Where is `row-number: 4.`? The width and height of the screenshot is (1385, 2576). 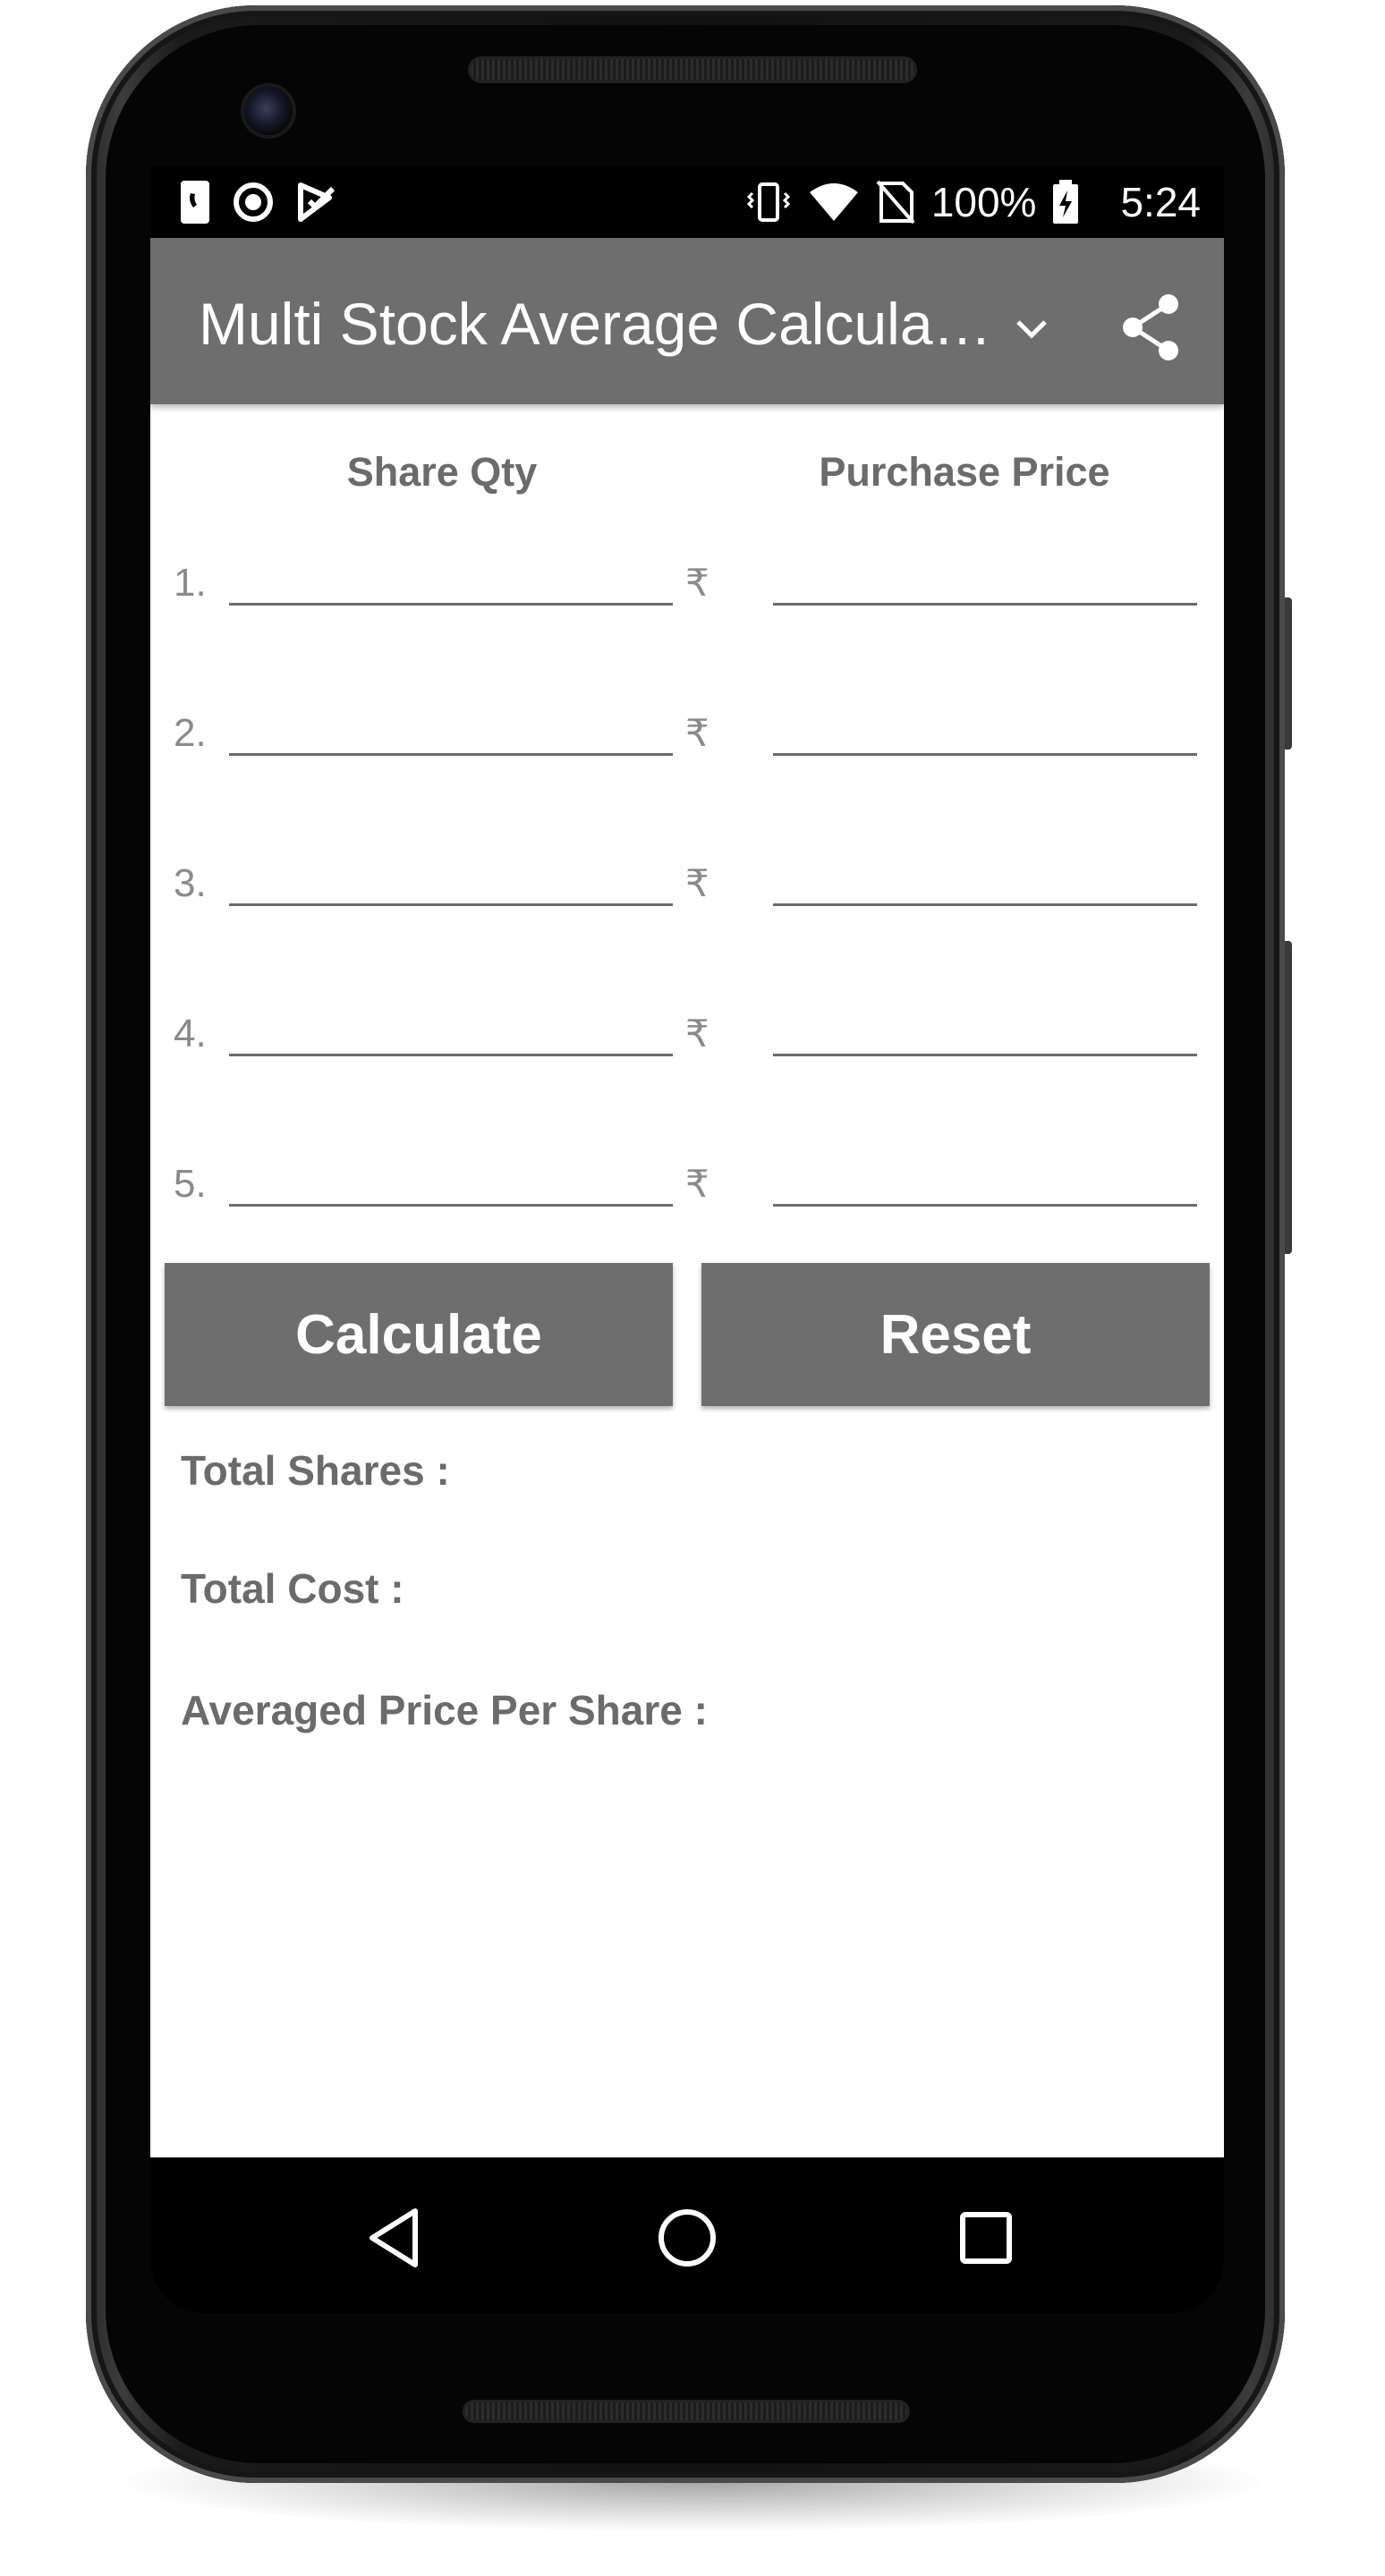
row-number: 4. is located at coordinates (190, 1033).